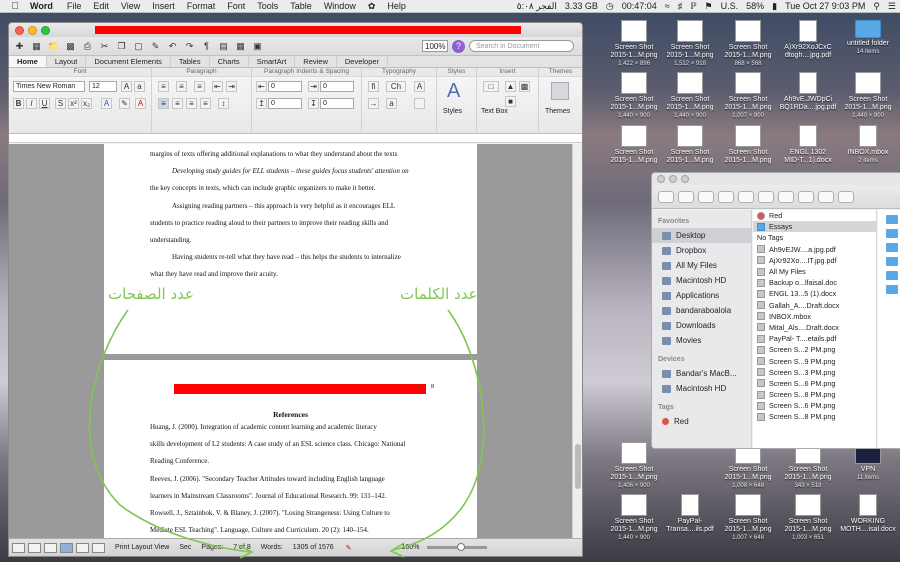  Describe the element at coordinates (34, 547) in the screenshot. I see `outline-view-button` at that location.